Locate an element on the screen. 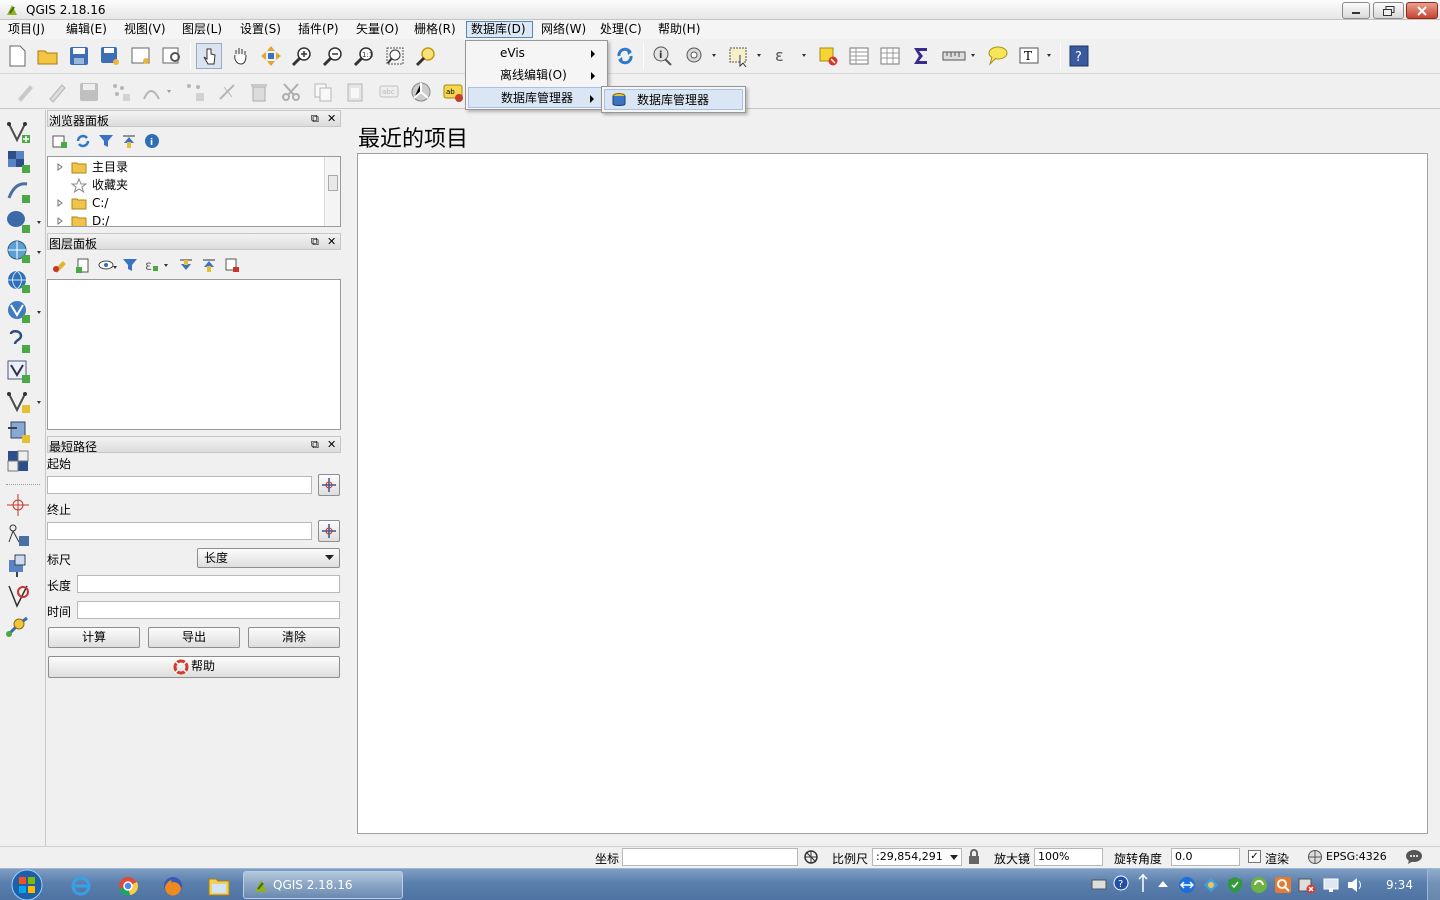  security-shield-tray-icon is located at coordinates (1235, 885).